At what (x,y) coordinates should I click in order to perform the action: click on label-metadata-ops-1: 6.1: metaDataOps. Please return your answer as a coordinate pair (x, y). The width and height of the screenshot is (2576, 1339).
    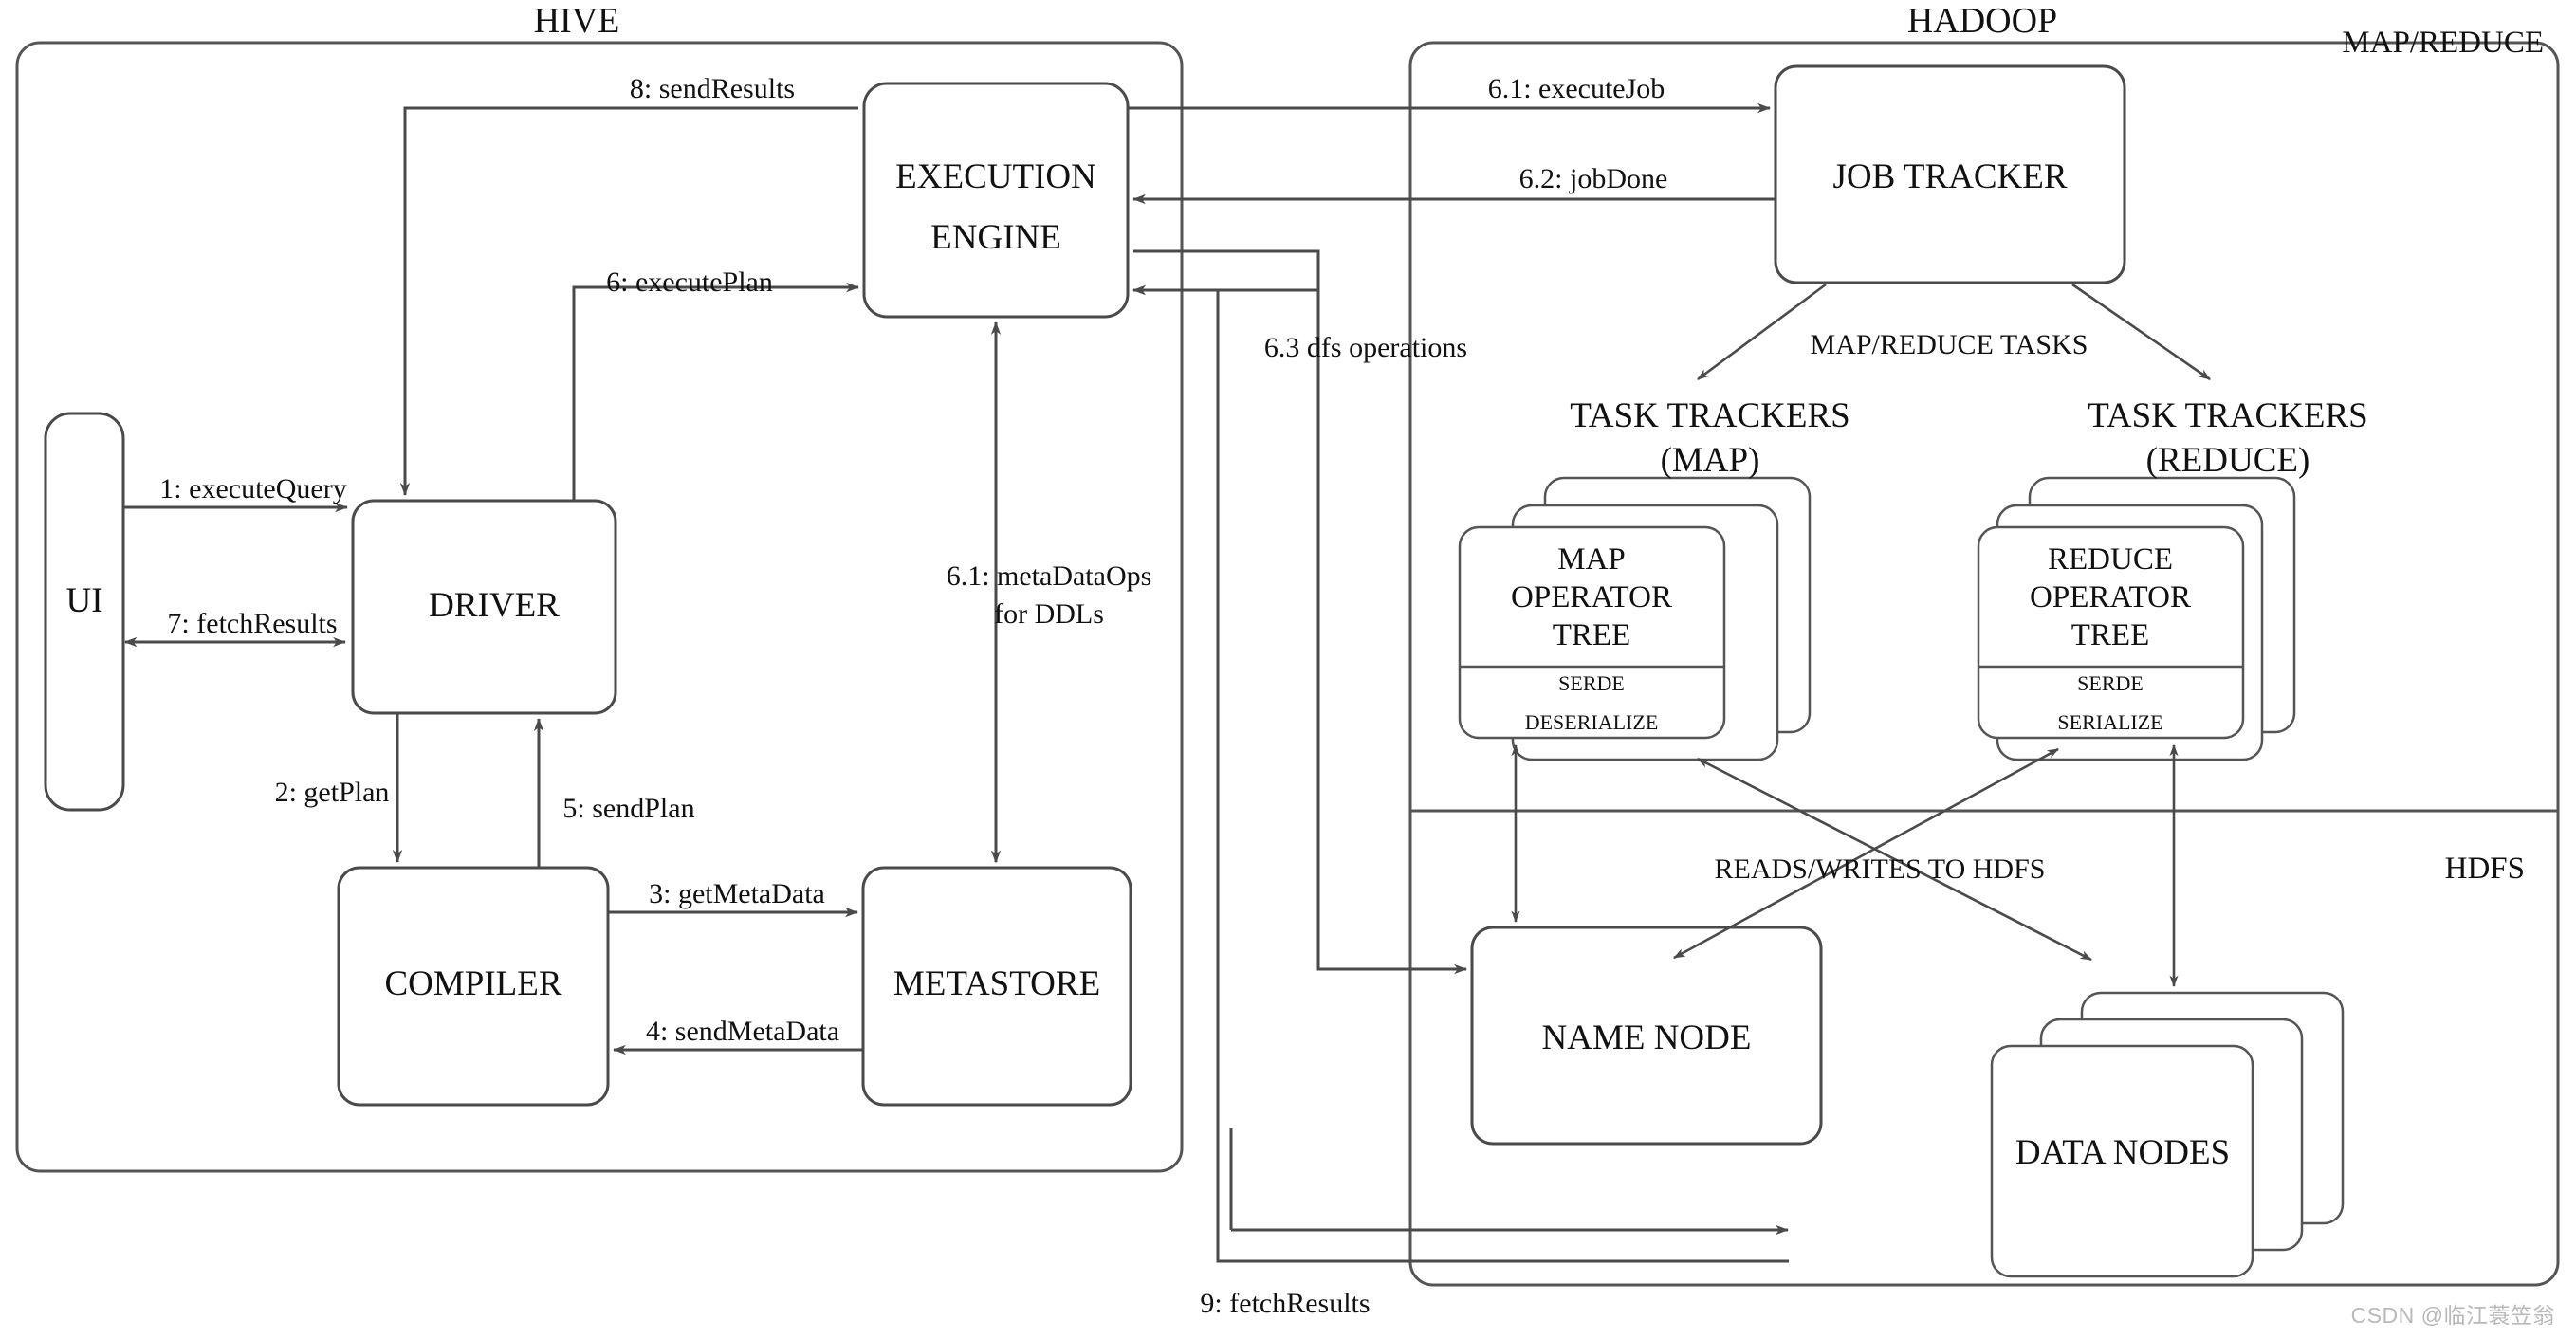
    Looking at the image, I should click on (1049, 576).